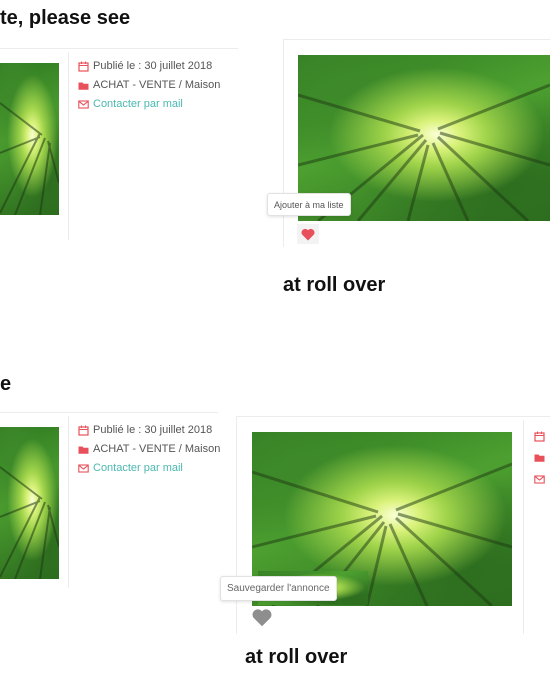 The height and width of the screenshot is (696, 550). I want to click on card2-divider-top, so click(416, 39).